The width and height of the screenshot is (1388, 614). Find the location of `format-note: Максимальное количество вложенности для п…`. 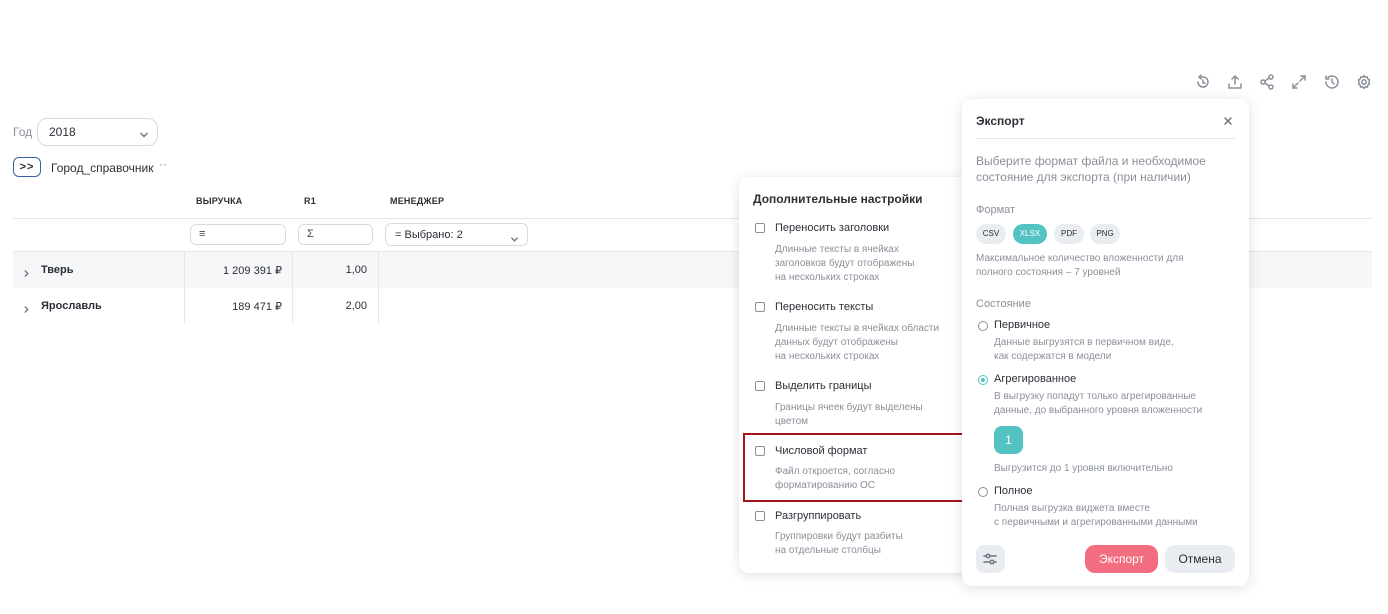

format-note: Максимальное количество вложенности для п… is located at coordinates (1080, 265).